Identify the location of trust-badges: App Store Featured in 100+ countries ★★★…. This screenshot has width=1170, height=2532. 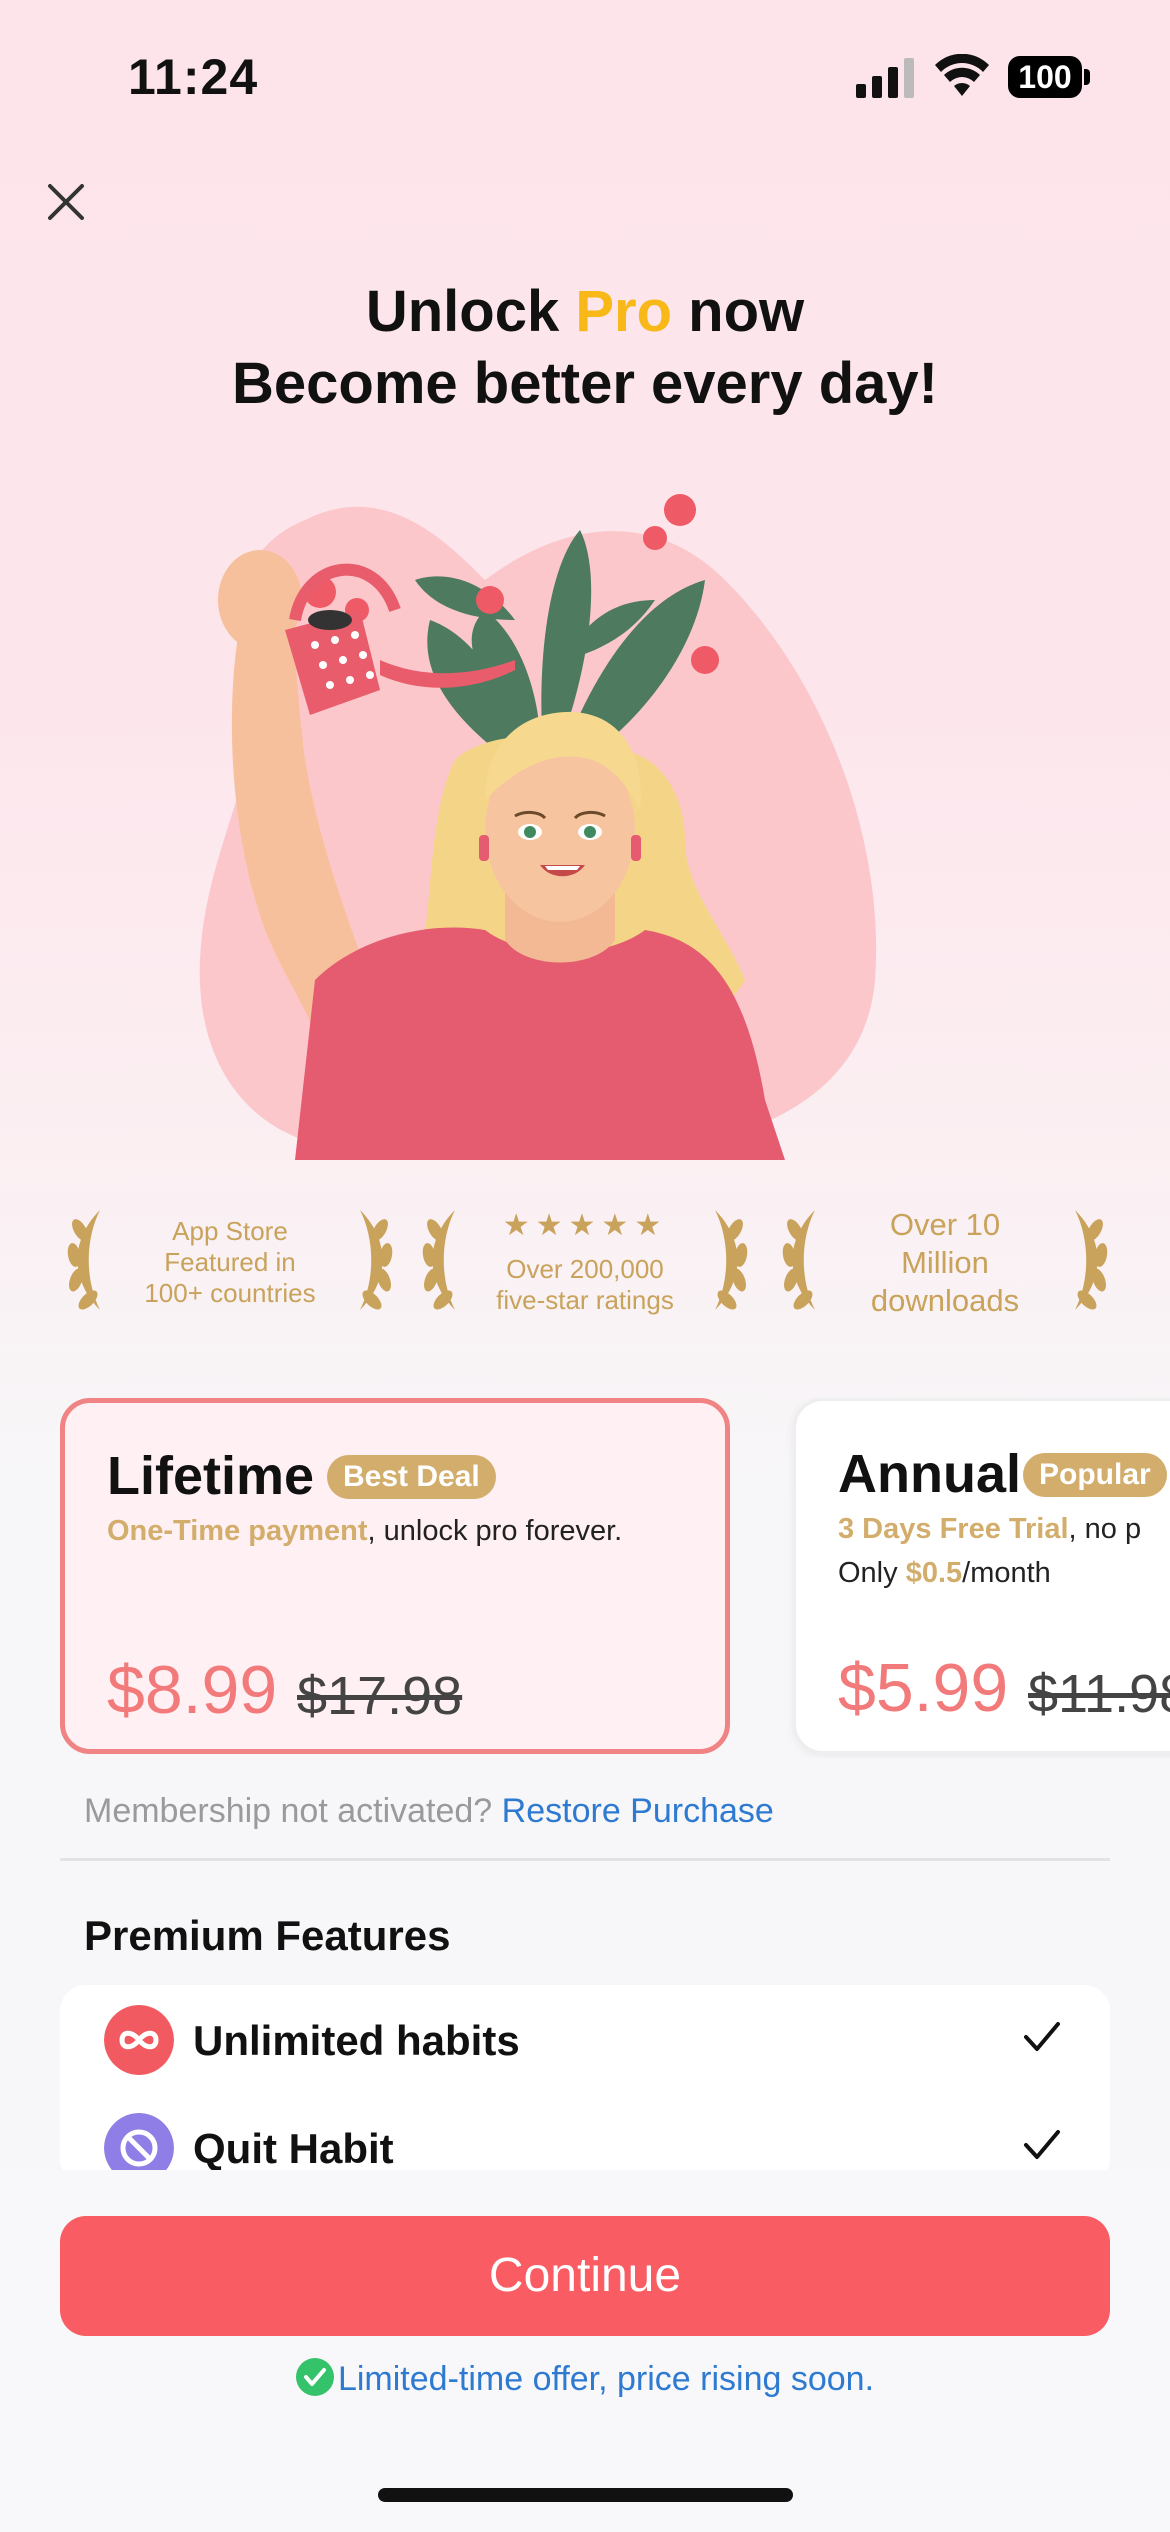
(585, 1260).